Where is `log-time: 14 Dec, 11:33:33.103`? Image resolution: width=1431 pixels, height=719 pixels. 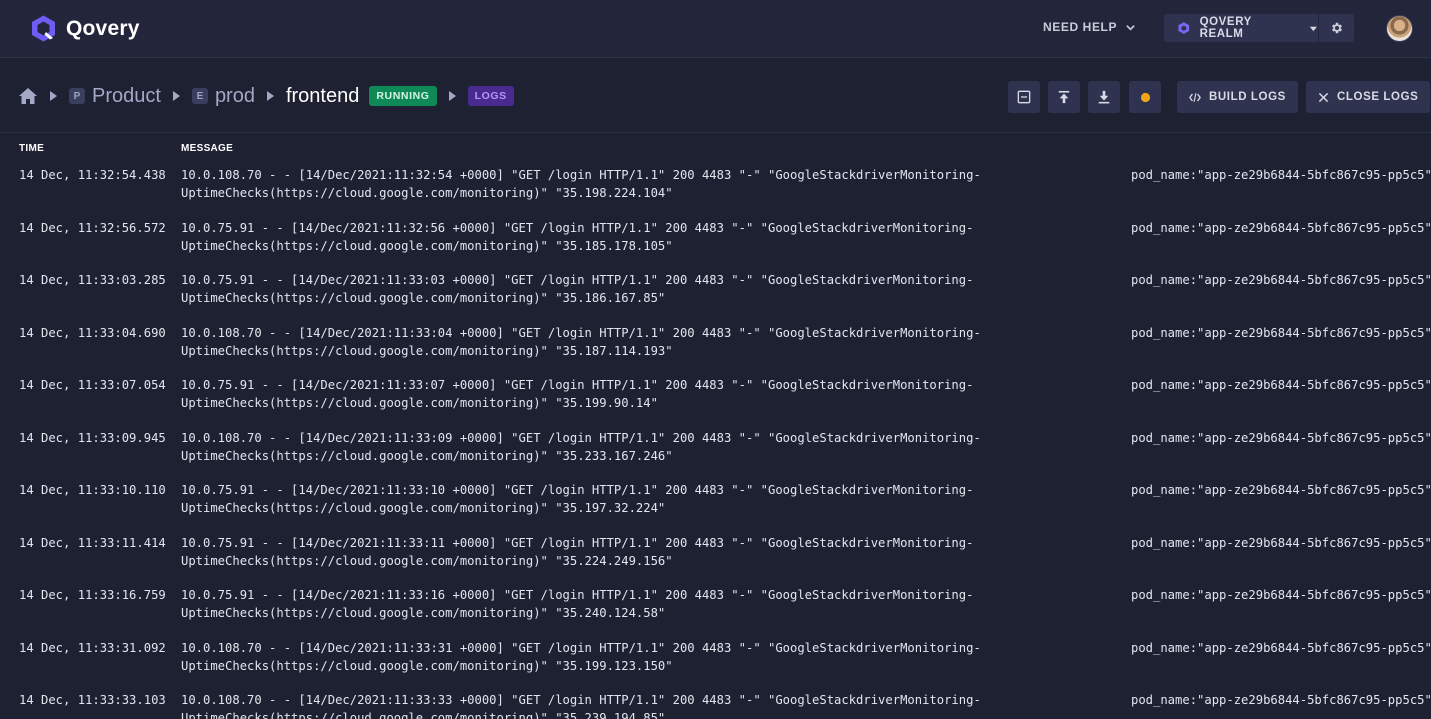
log-time: 14 Dec, 11:33:33.103 is located at coordinates (92, 700).